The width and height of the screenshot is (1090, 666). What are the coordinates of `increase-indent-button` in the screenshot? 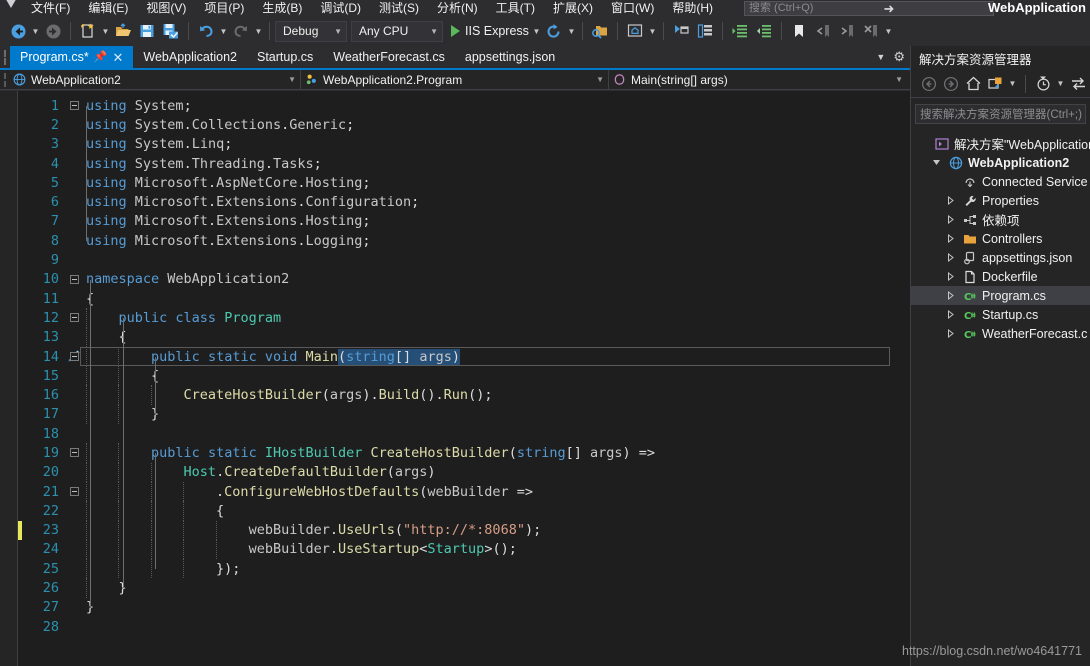 It's located at (740, 31).